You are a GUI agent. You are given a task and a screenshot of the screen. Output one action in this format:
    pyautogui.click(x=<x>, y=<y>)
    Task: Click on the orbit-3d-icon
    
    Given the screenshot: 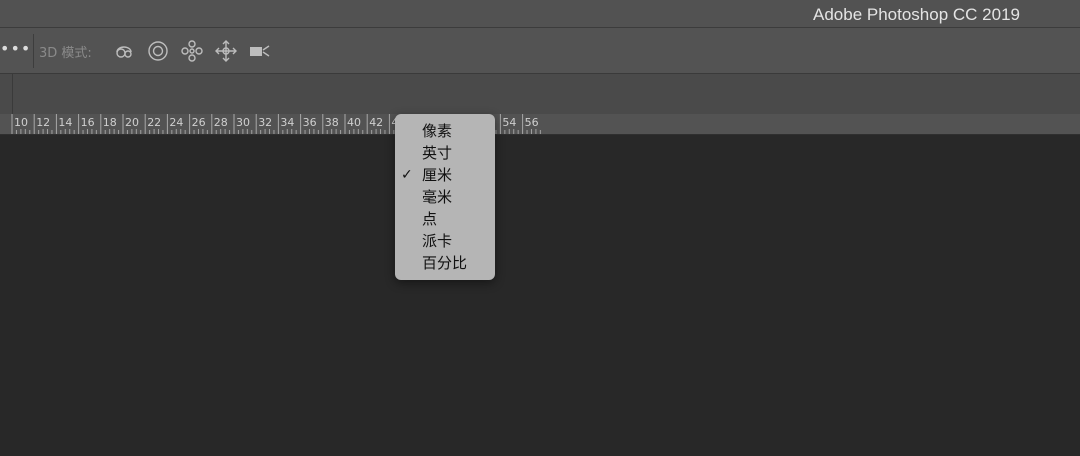 What is the action you would take?
    pyautogui.click(x=124, y=51)
    